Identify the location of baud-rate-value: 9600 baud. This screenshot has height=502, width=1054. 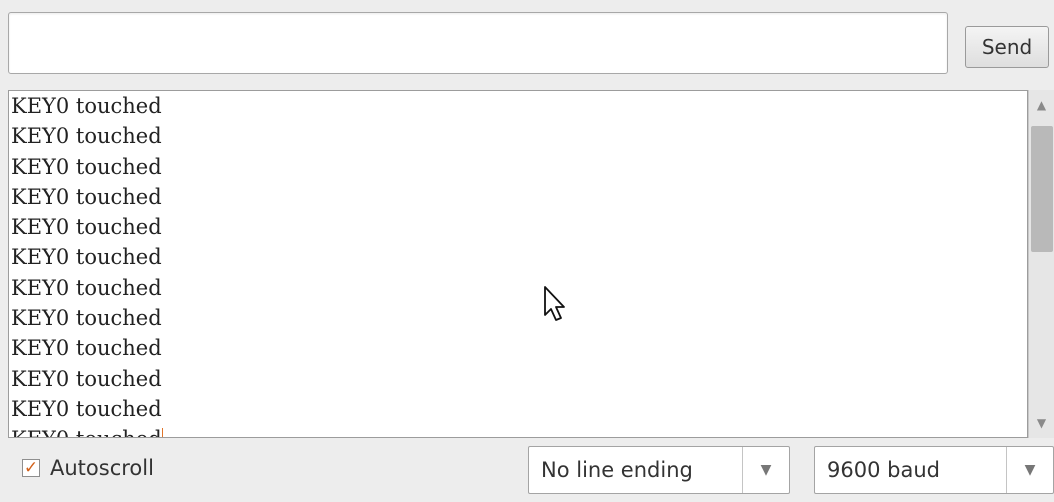
(883, 470).